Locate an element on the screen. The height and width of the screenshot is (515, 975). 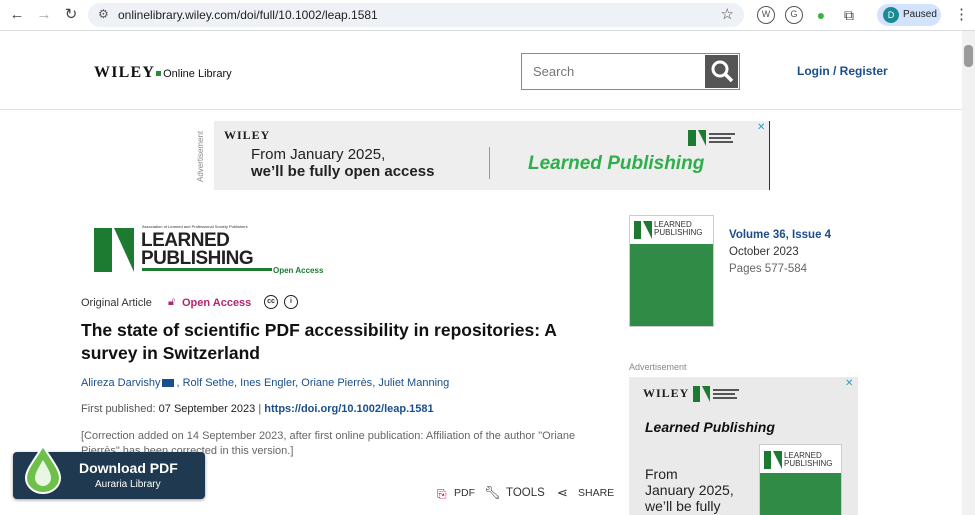
drop-extension-icon: ● is located at coordinates (821, 15).